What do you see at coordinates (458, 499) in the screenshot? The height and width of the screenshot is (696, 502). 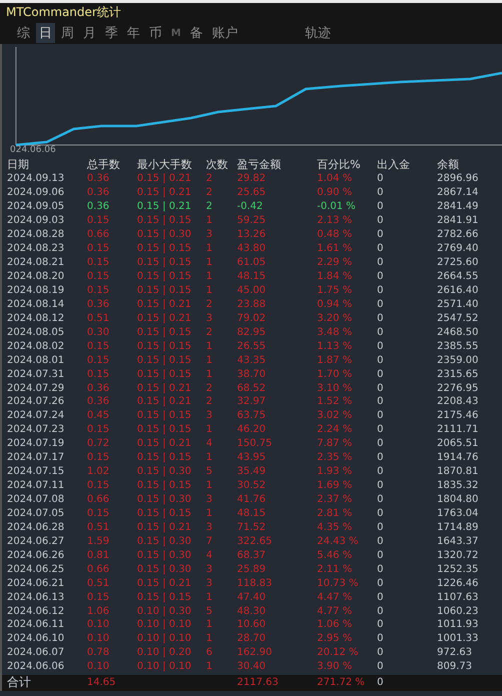 I see `balance-cell-text: 1804.80` at bounding box center [458, 499].